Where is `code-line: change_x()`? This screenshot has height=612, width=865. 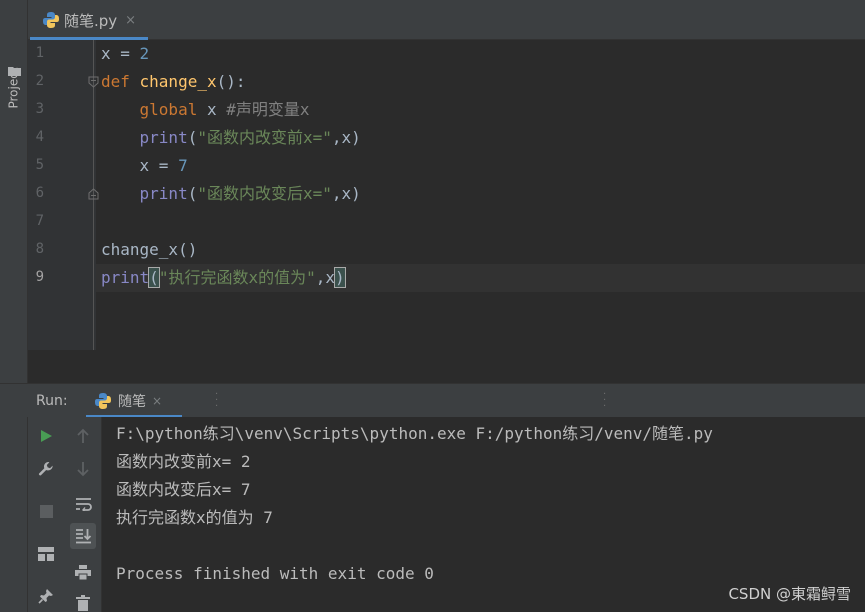
code-line: change_x() is located at coordinates (149, 250).